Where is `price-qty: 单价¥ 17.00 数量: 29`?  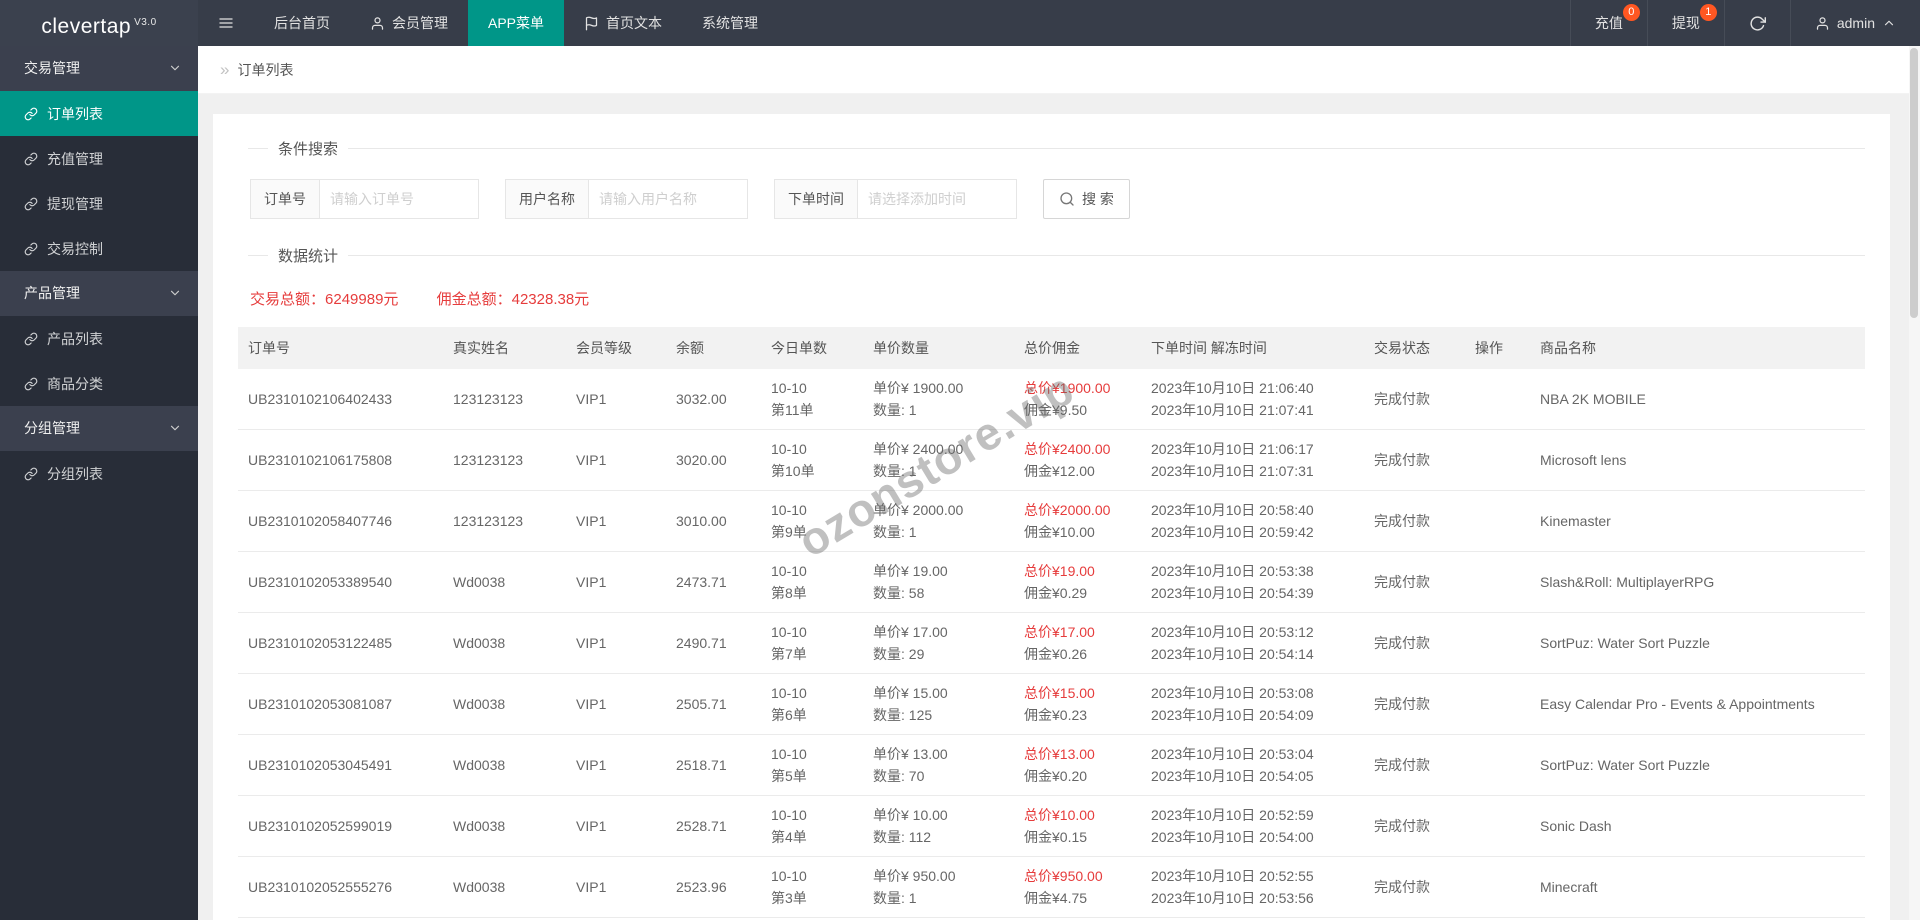 price-qty: 单价¥ 17.00 数量: 29 is located at coordinates (938, 643).